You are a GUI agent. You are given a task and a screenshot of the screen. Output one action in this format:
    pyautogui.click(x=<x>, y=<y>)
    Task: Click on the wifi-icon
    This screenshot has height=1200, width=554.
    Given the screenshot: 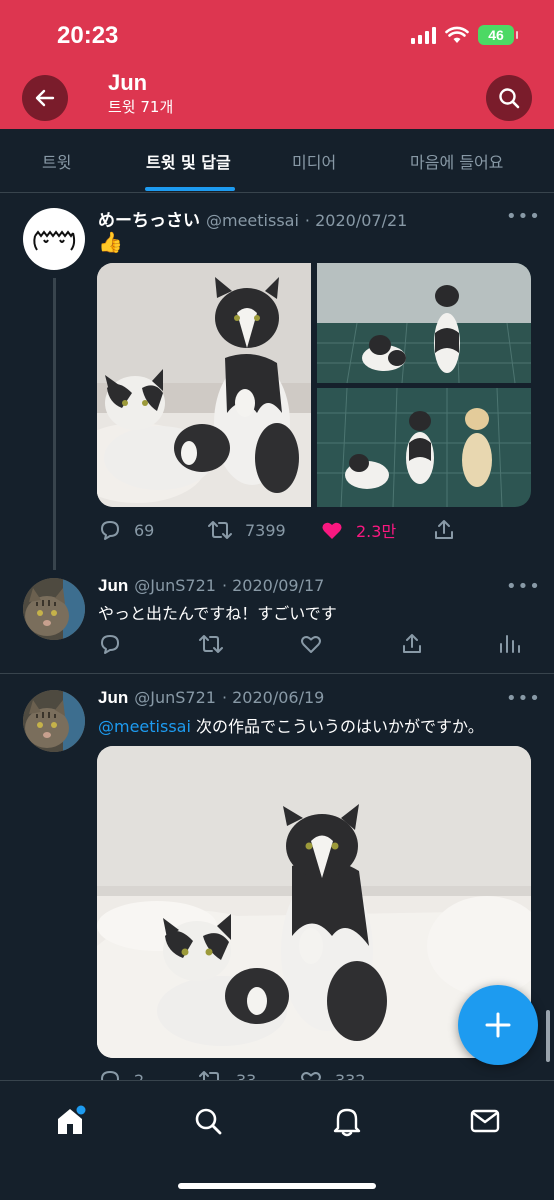 What is the action you would take?
    pyautogui.click(x=457, y=34)
    